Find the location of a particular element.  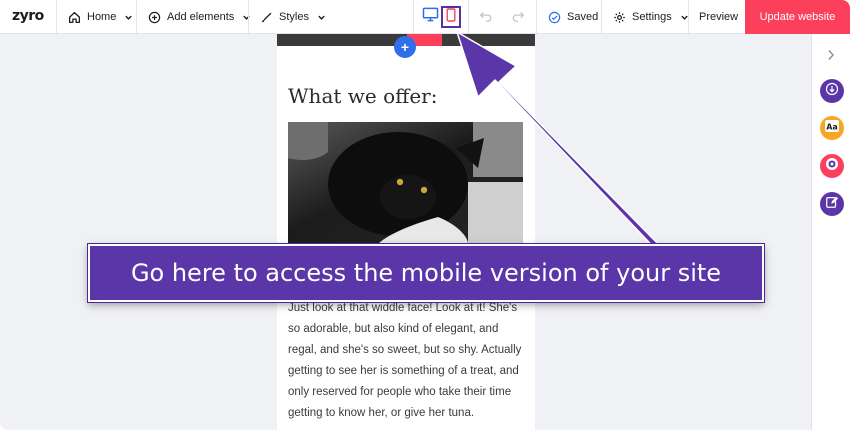

settings-label: Settings is located at coordinates (652, 17).